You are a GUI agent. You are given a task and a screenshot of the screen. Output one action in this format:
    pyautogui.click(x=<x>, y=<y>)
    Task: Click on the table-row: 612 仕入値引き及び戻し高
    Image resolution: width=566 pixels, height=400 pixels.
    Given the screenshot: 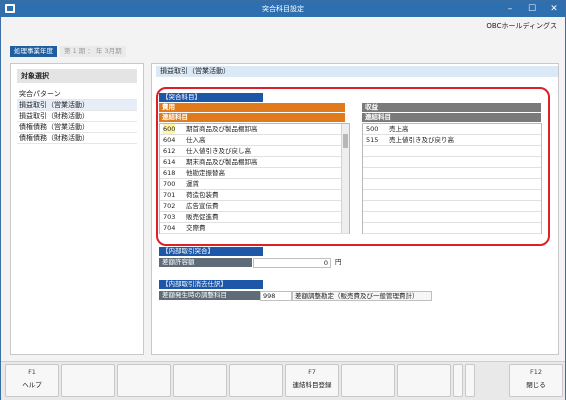 What is the action you would take?
    pyautogui.click(x=254, y=151)
    